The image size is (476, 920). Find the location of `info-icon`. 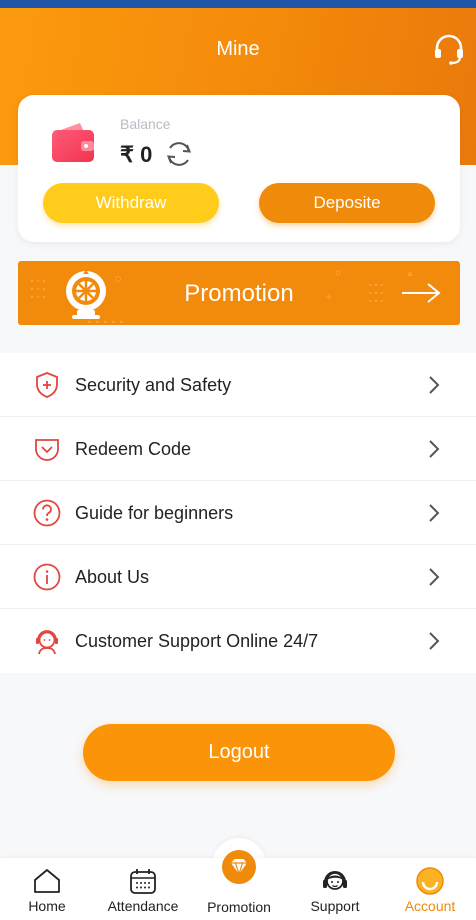

info-icon is located at coordinates (47, 577).